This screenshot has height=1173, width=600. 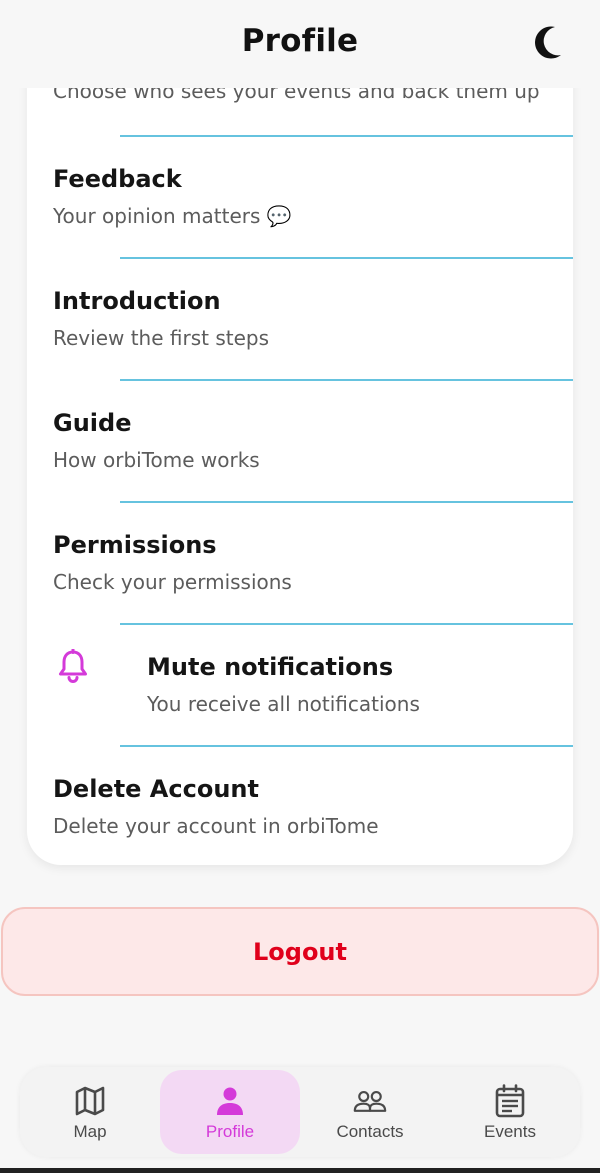 I want to click on mute-title: Mute notifications, so click(x=270, y=667).